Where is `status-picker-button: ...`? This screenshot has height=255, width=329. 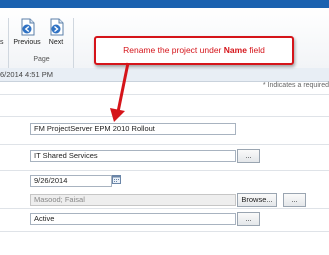
status-picker-button: ... is located at coordinates (248, 219).